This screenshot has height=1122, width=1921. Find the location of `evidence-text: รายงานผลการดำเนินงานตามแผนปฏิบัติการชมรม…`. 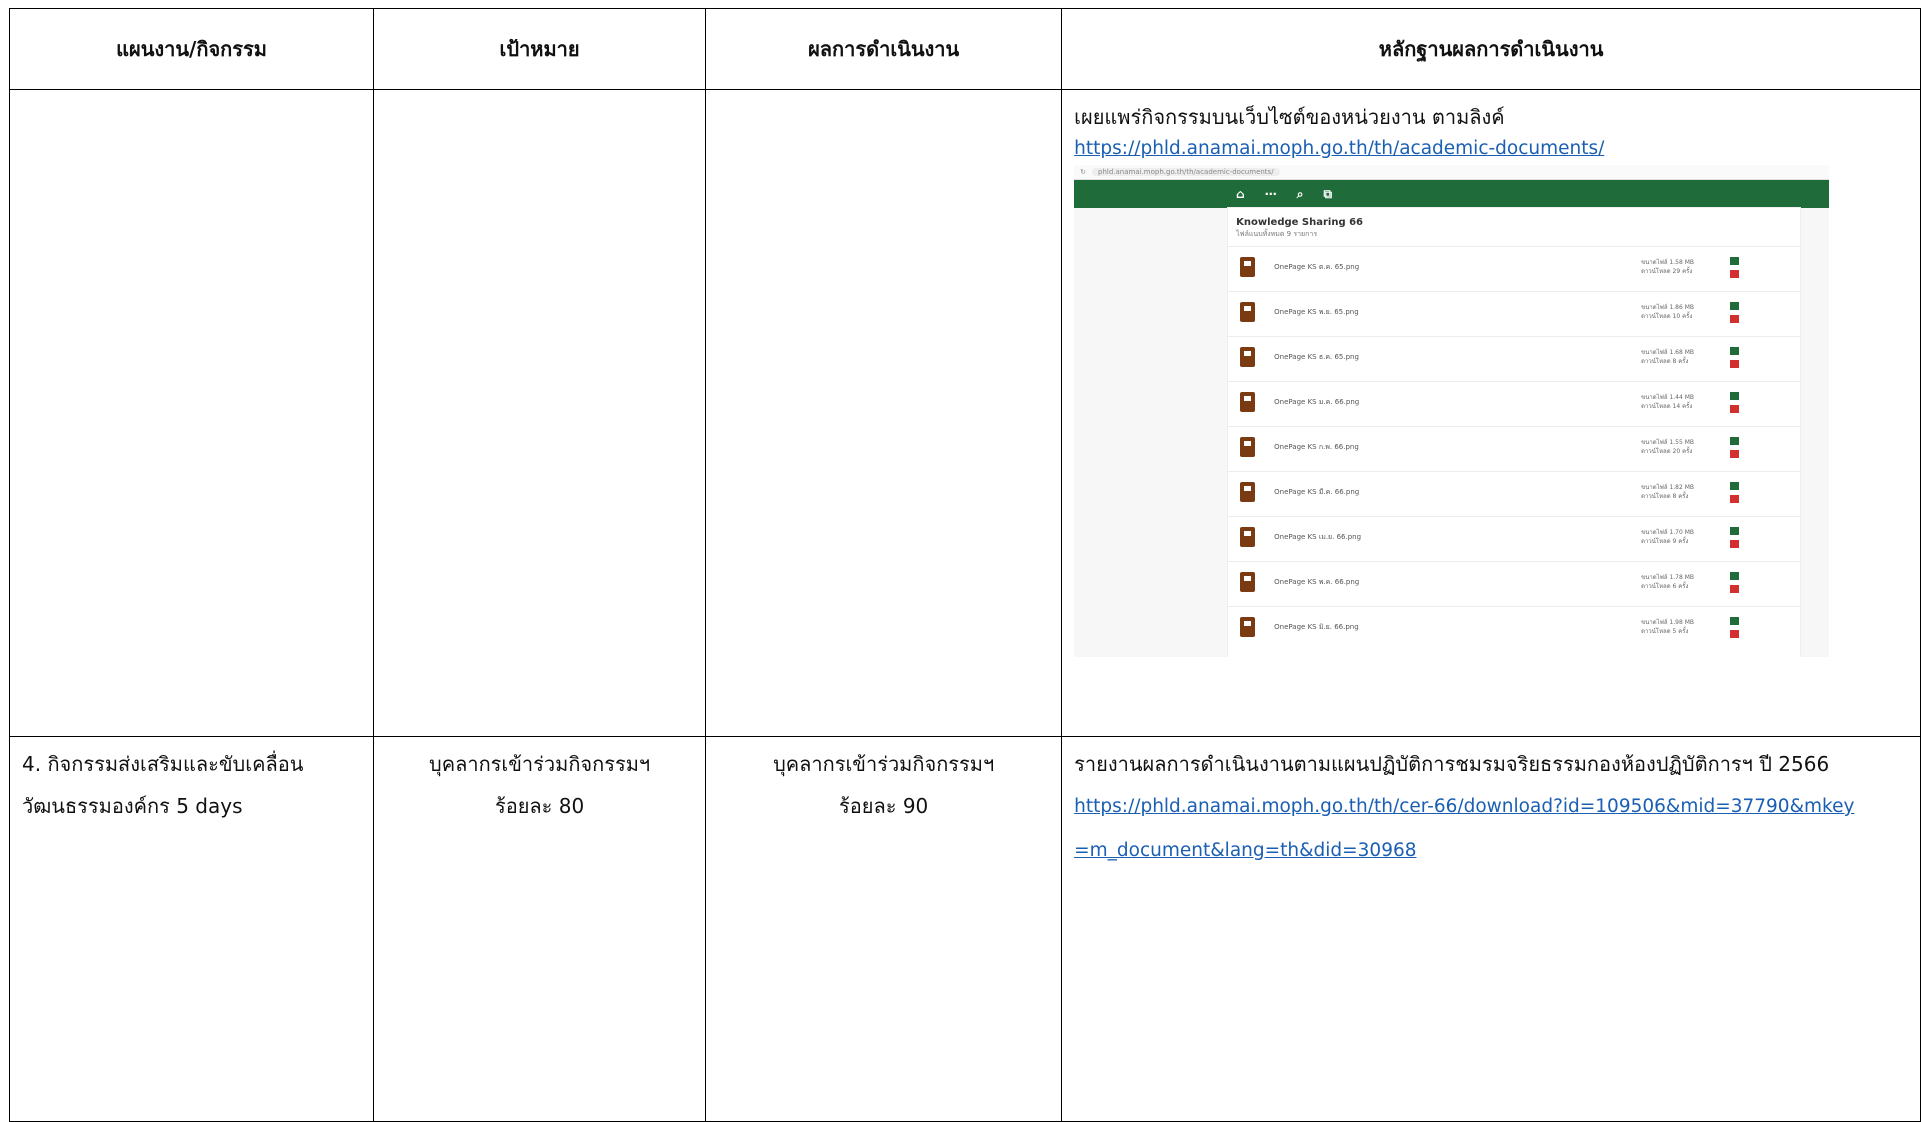

evidence-text: รายงานผลการดำเนินงานตามแผนปฏิบัติการชมรม… is located at coordinates (1452, 764).